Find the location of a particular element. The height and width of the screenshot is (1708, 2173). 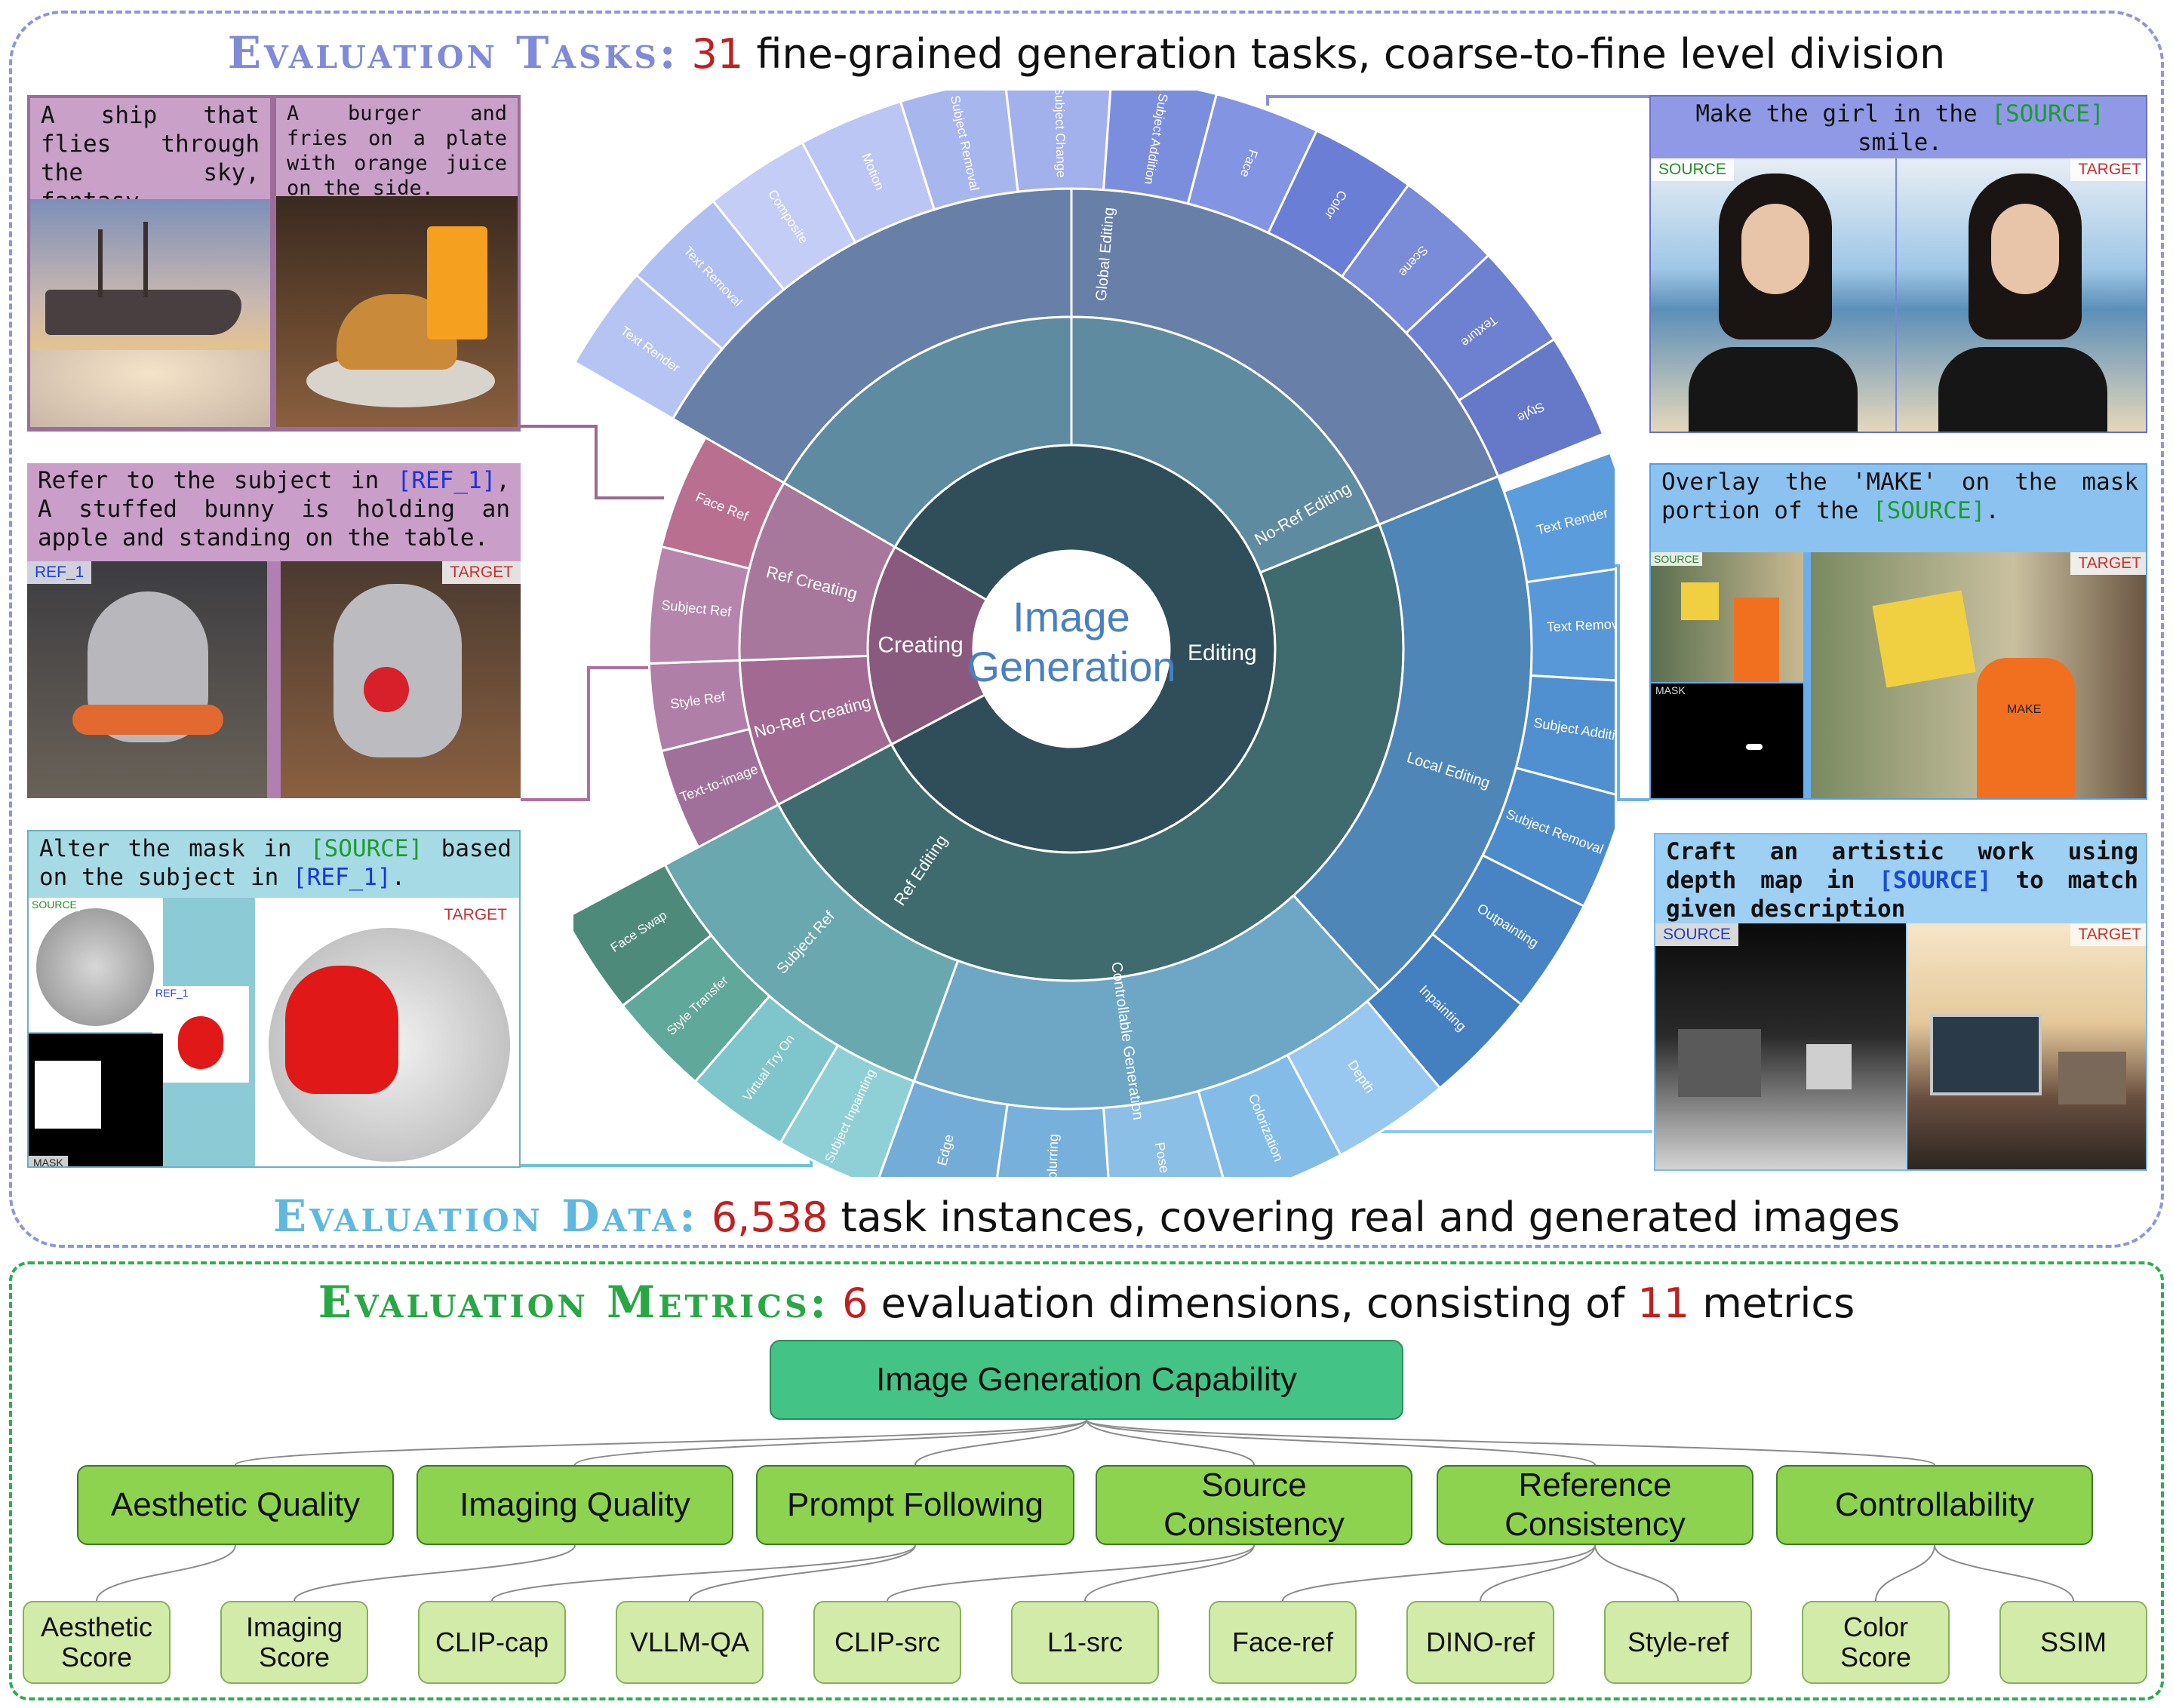

local-leaf-label-1: Text Removal is located at coordinates (1580, 625).